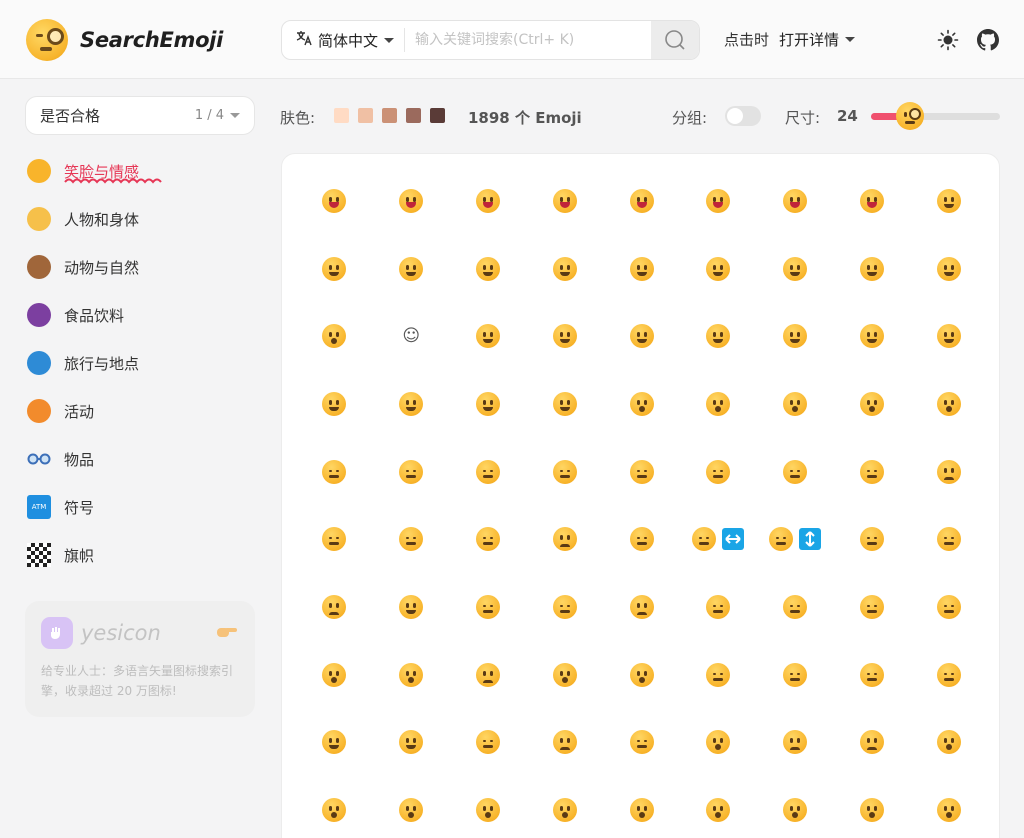 Image resolution: width=1024 pixels, height=838 pixels. I want to click on sidebar-category-item: 人物和身体, so click(142, 219).